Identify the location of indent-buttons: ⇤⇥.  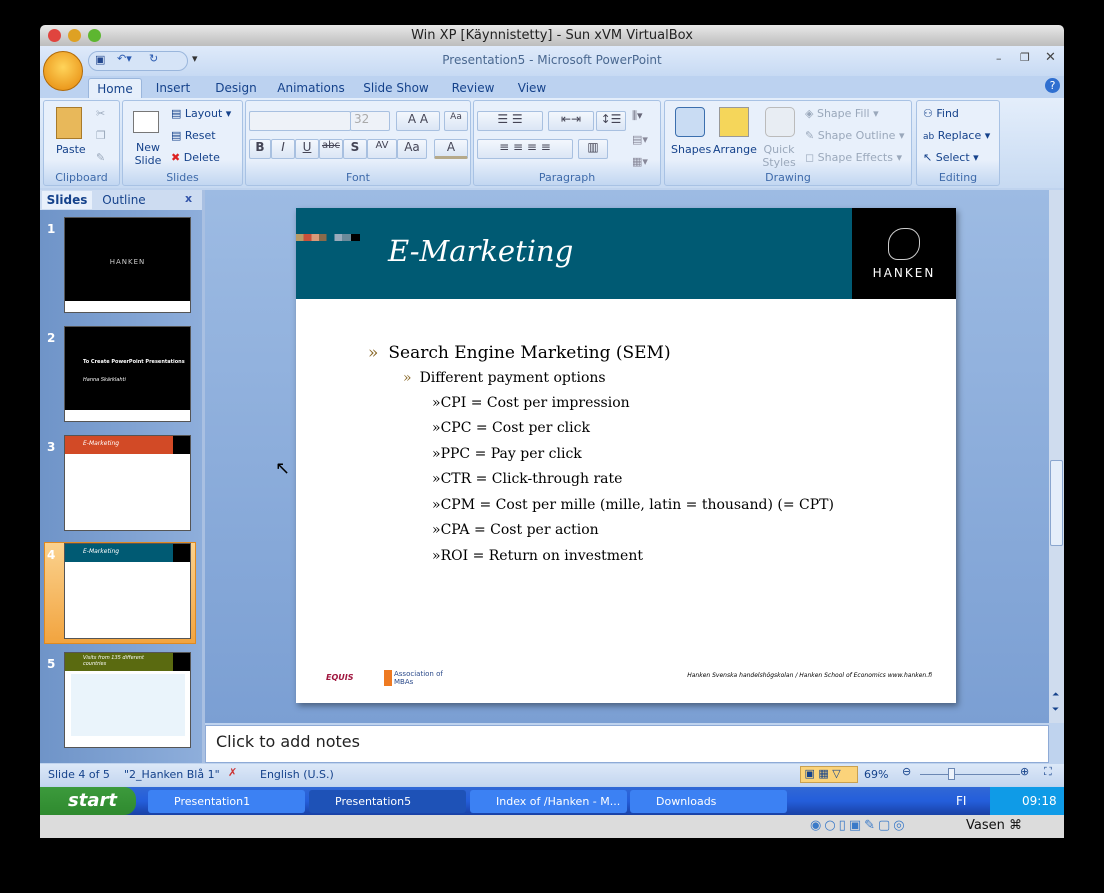
(571, 121).